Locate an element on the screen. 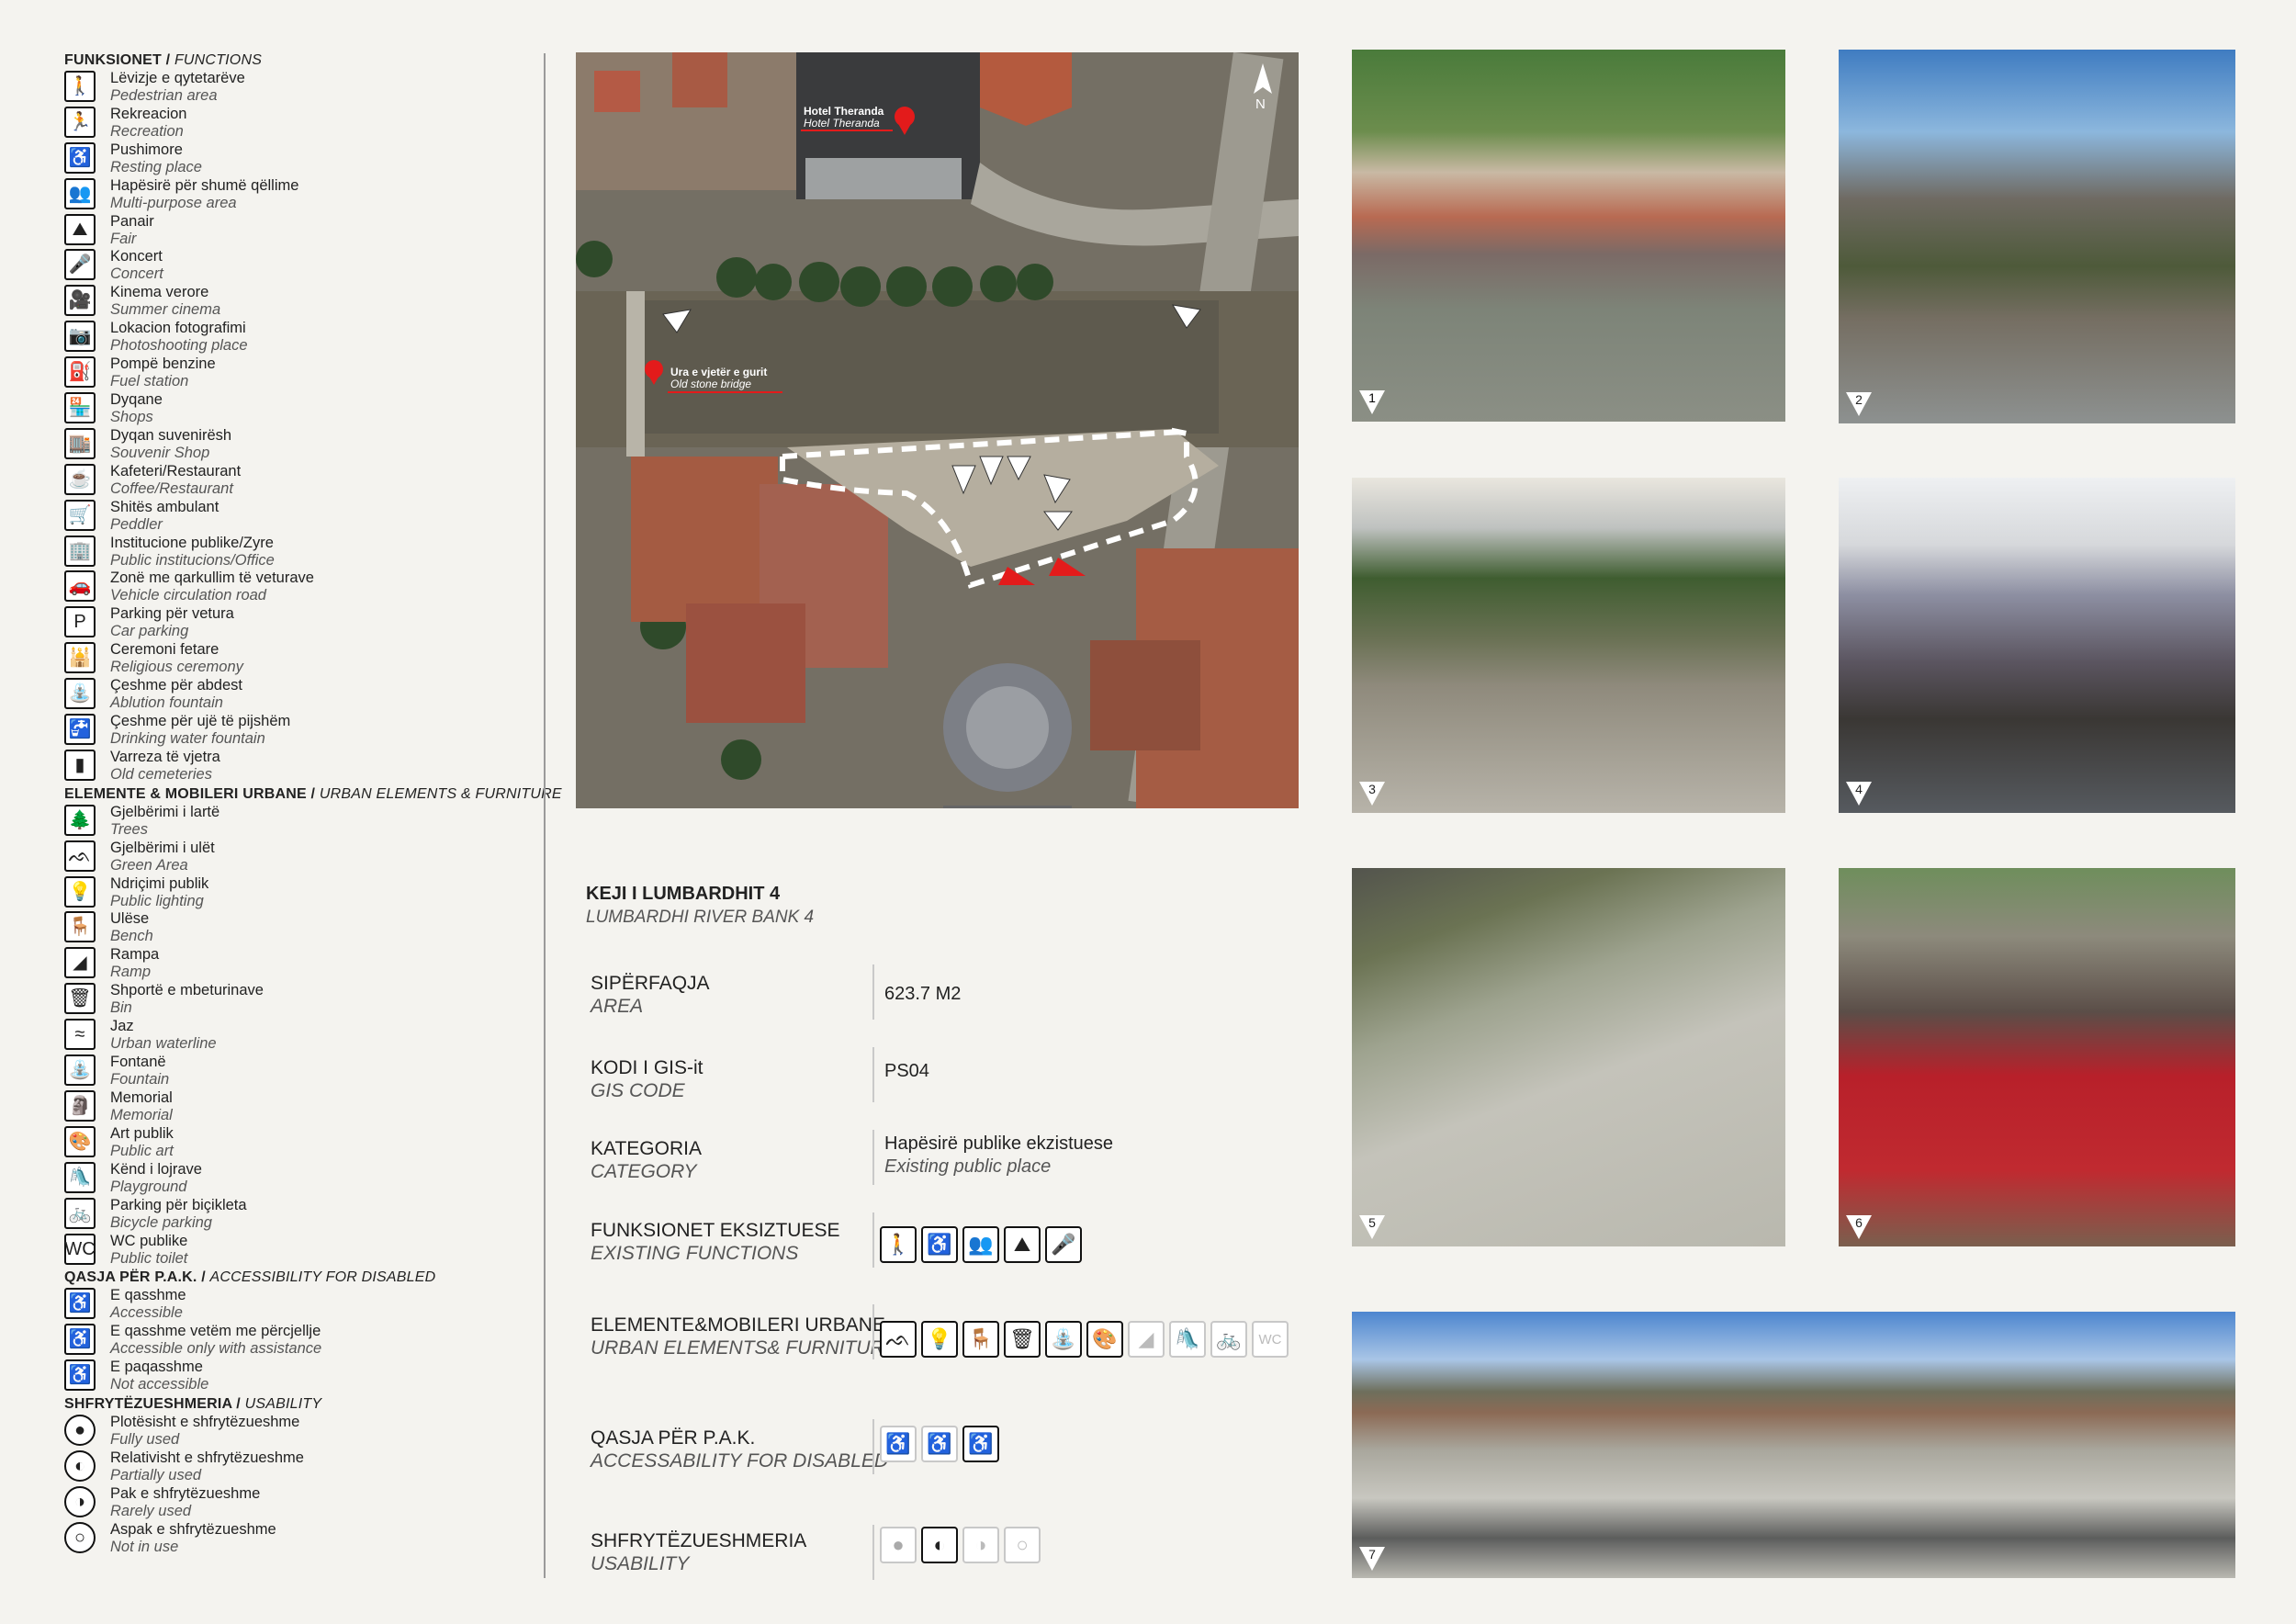  elements-legend-item: ≈ Jaz Urban waterline is located at coordinates (303, 1036).